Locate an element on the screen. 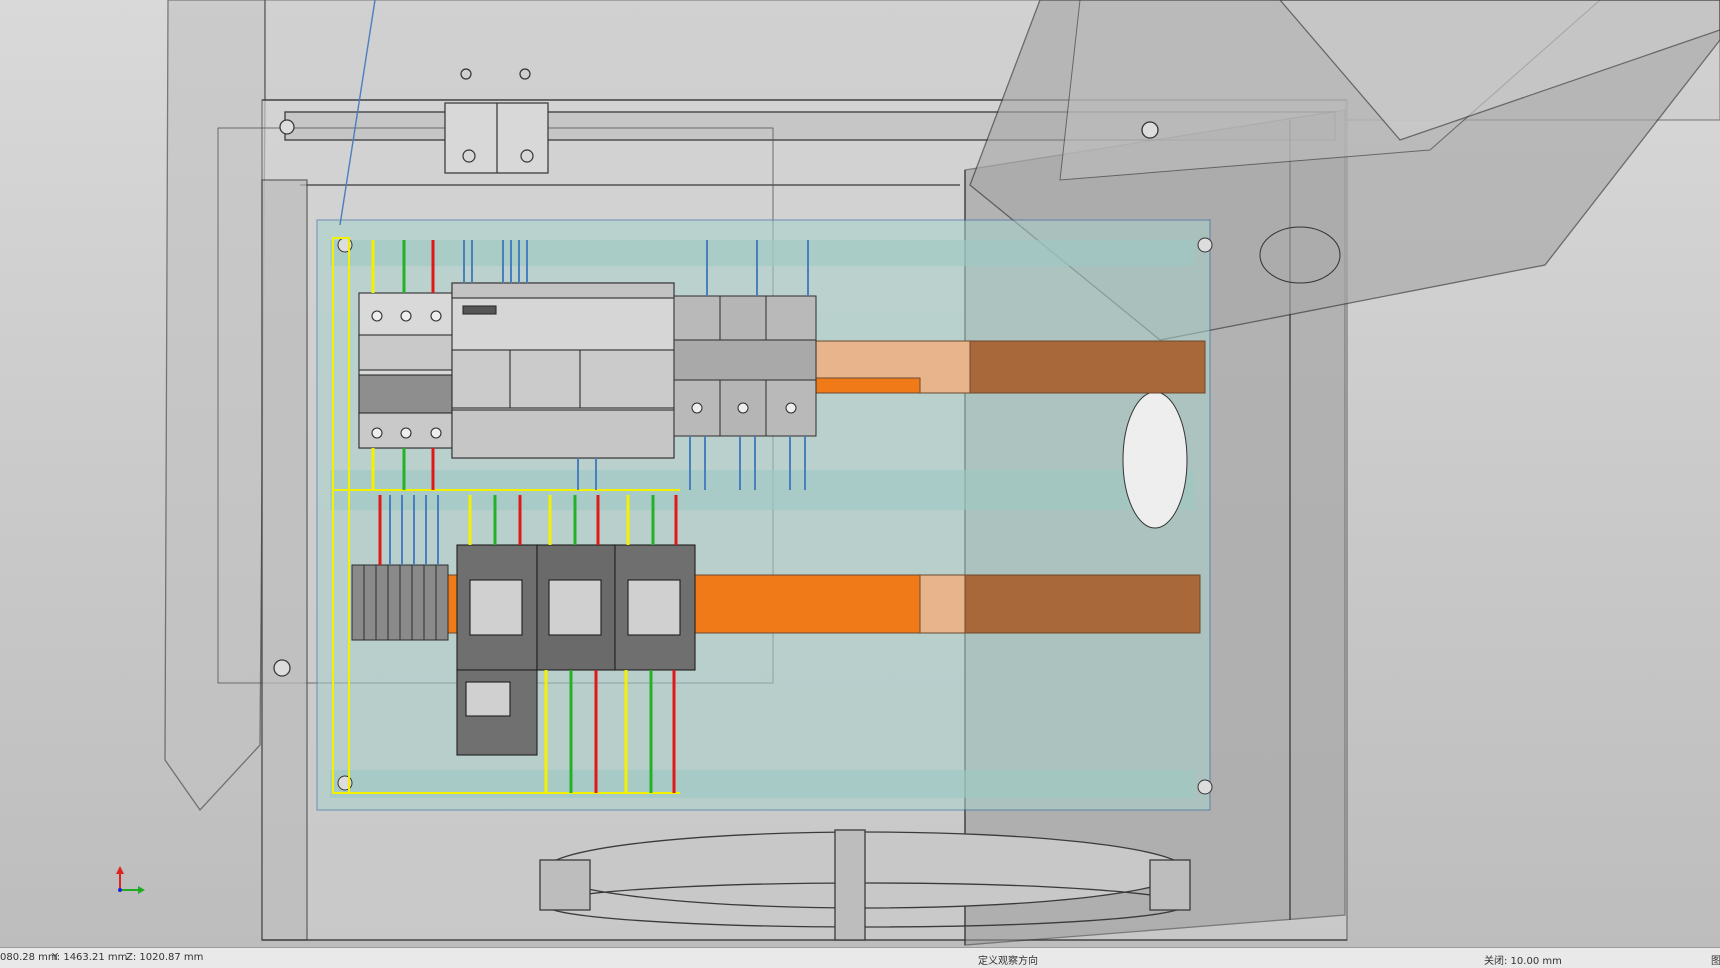 The image size is (1720, 968). x-coordinate-readout: 080.28 mm is located at coordinates (29, 957).